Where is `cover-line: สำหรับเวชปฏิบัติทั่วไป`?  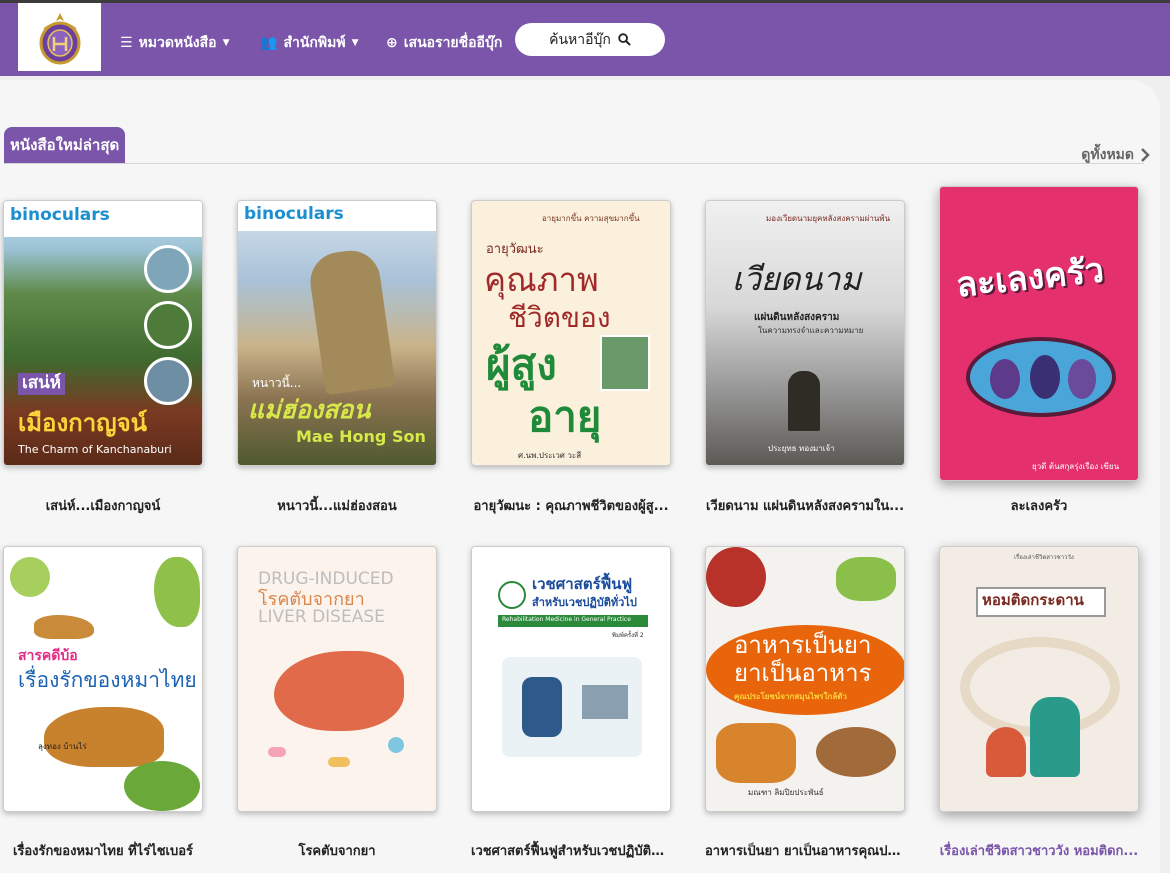
cover-line: สำหรับเวชปฏิบัติทั่วไป is located at coordinates (584, 602).